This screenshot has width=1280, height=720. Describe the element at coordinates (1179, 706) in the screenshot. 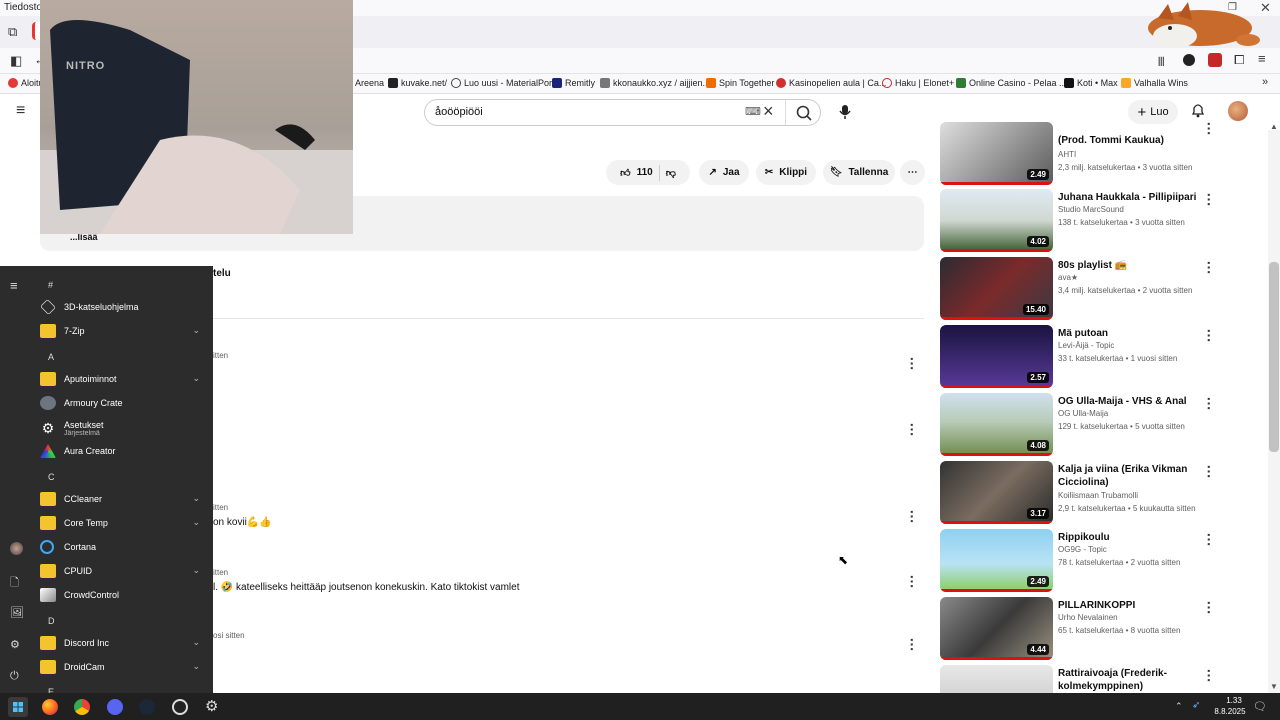

I see `tray-overflow-icon: ⌃` at that location.